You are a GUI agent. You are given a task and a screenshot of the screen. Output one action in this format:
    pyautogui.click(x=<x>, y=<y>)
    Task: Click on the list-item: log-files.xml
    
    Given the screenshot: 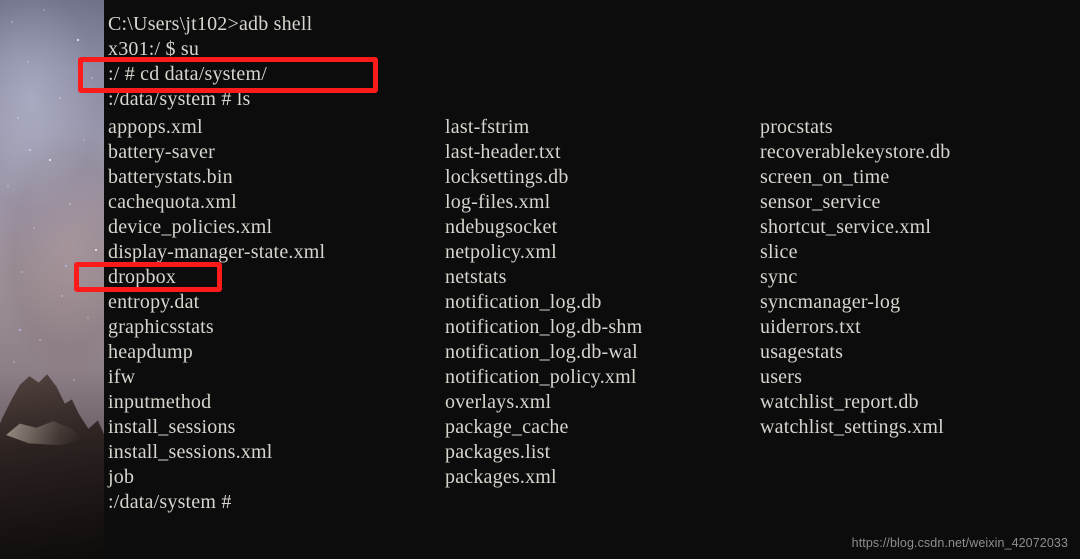 What is the action you would take?
    pyautogui.click(x=543, y=202)
    